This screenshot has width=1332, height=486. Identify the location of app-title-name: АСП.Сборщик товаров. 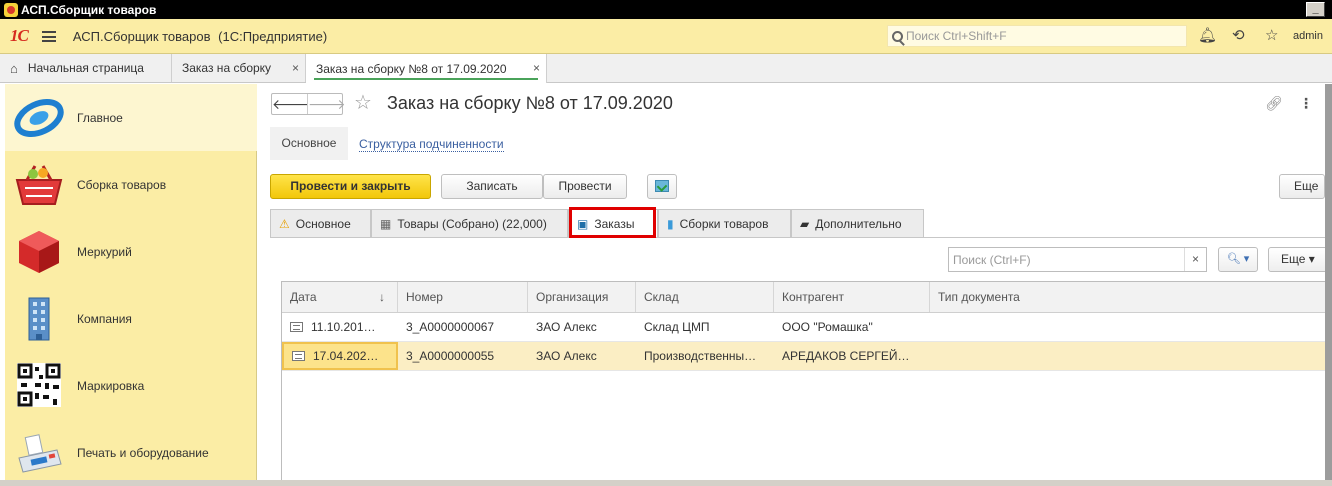
(141, 36).